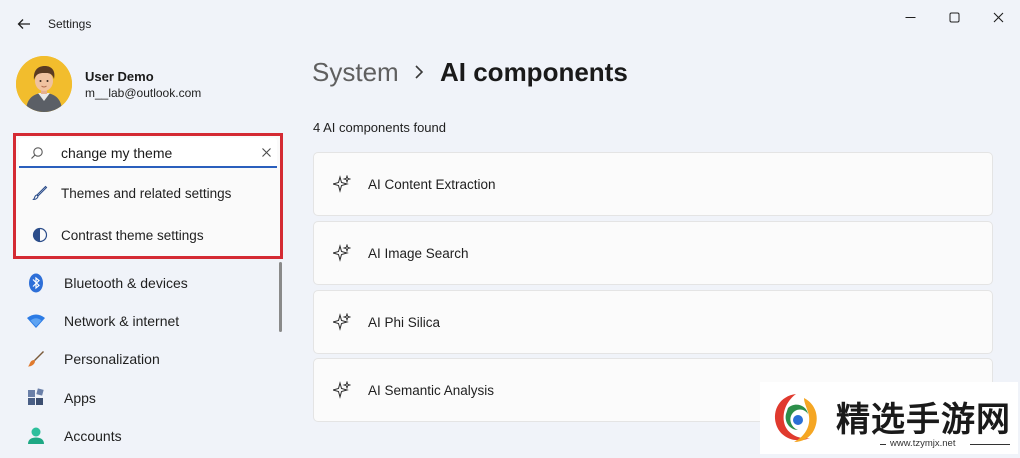 Image resolution: width=1020 pixels, height=458 pixels. I want to click on component-label: AI Image Search, so click(418, 253).